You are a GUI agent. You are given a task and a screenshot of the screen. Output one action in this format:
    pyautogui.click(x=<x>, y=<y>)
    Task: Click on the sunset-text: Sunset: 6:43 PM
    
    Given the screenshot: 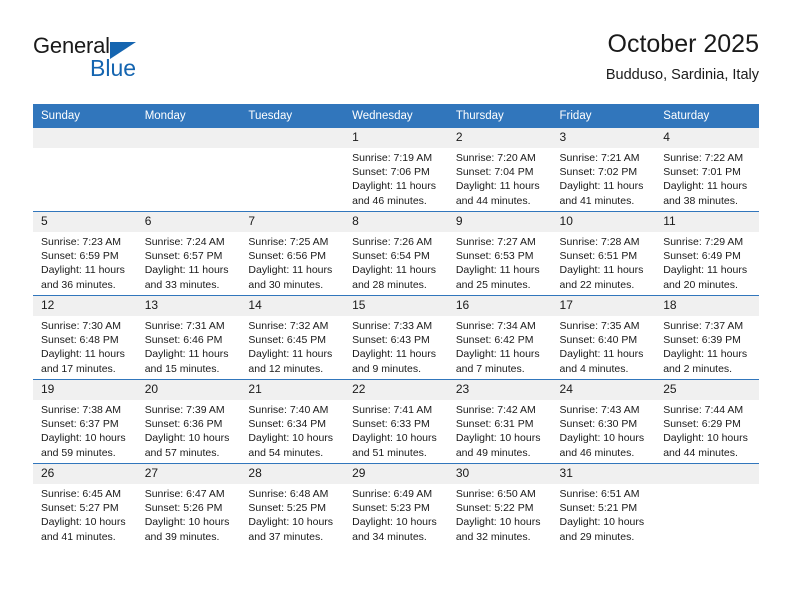 What is the action you would take?
    pyautogui.click(x=391, y=340)
    